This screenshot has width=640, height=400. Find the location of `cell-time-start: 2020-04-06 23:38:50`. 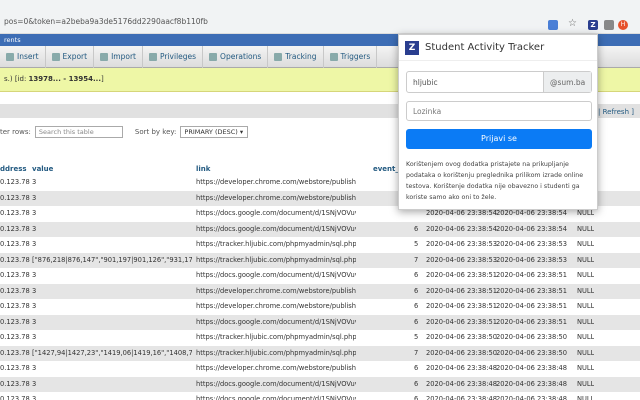

cell-time-start: 2020-04-06 23:38:50 is located at coordinates (462, 352).